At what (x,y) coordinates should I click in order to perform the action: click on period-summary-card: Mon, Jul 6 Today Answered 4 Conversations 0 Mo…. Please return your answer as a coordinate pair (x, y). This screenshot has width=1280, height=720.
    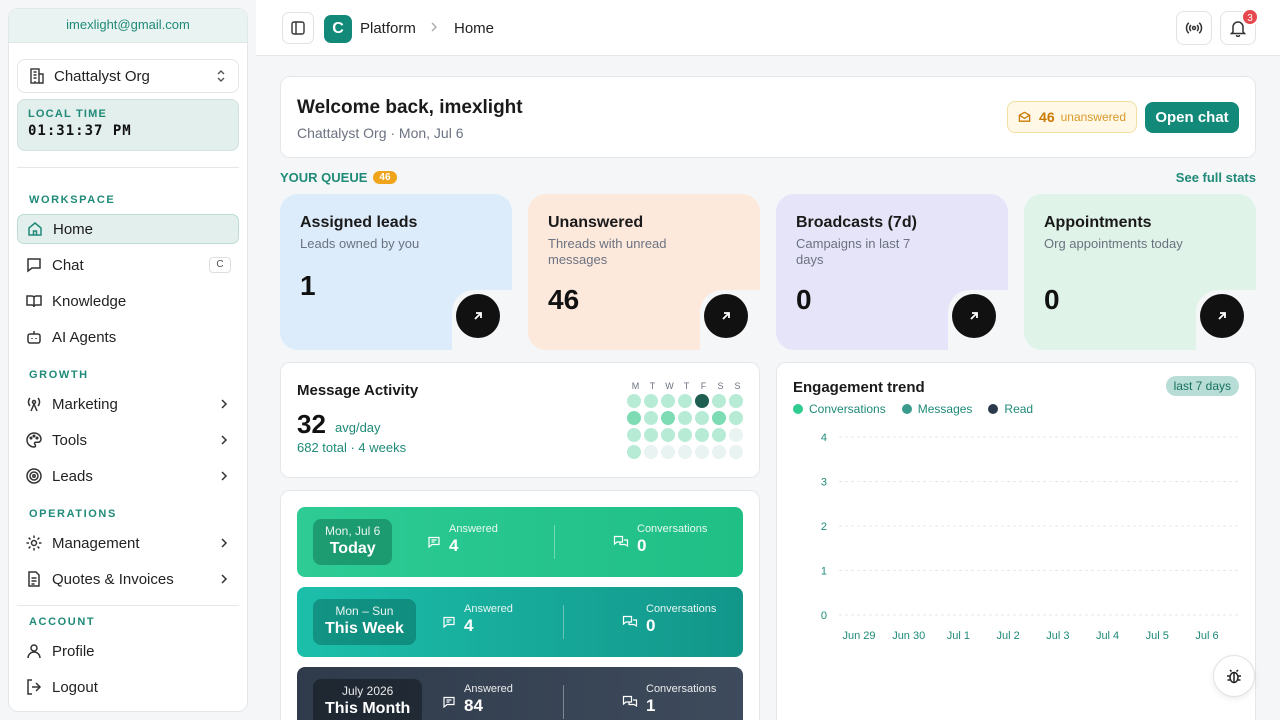
    Looking at the image, I should click on (520, 605).